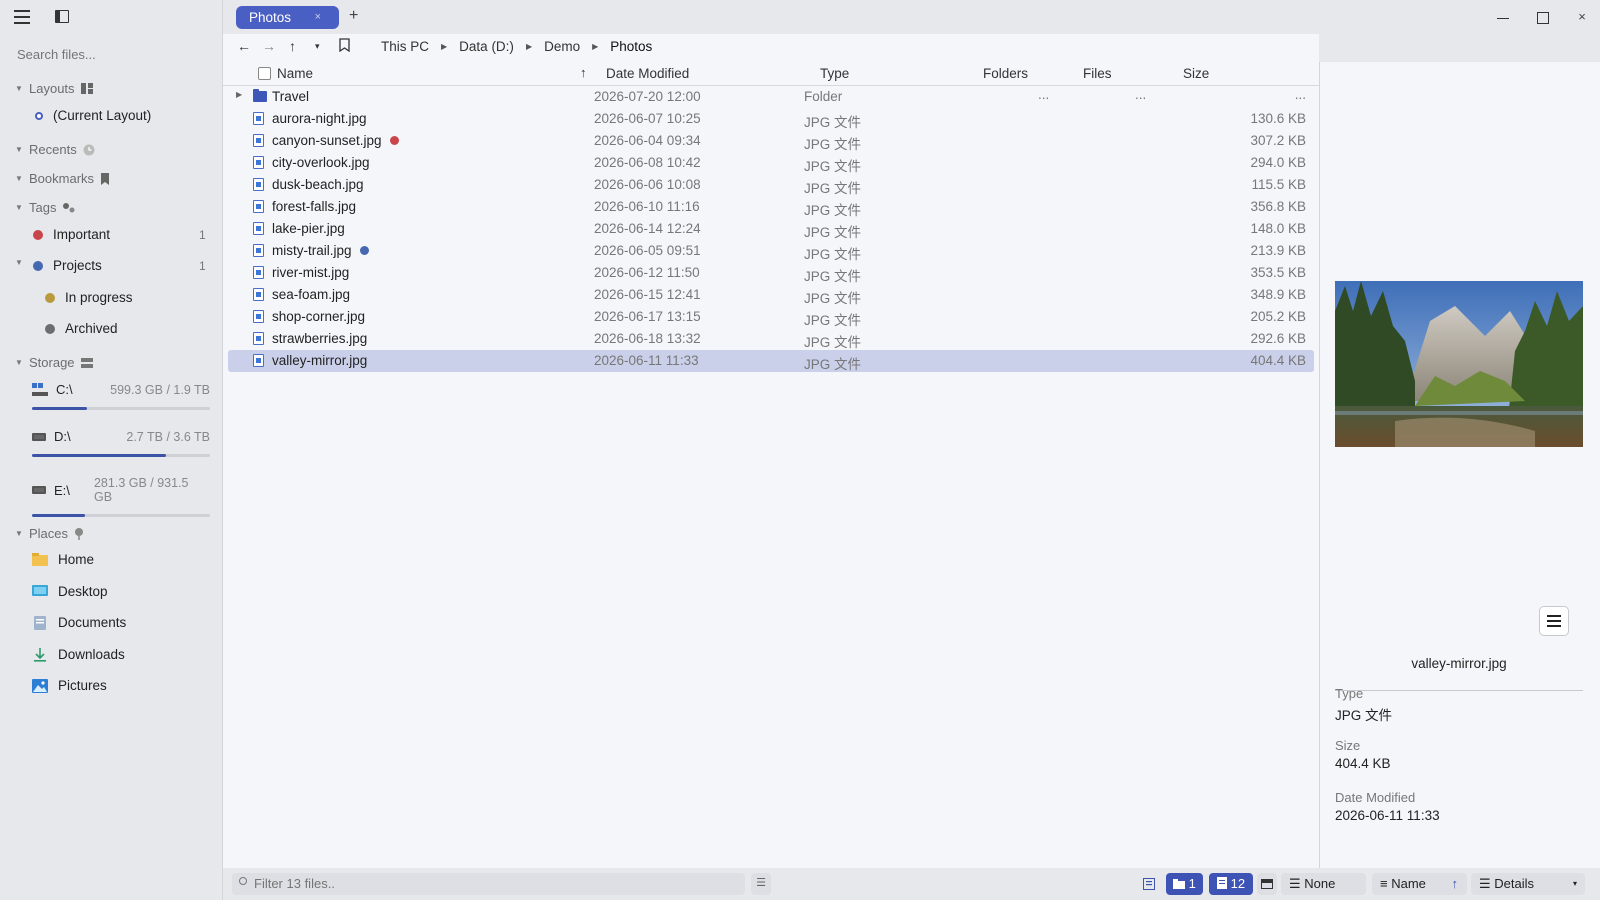 The width and height of the screenshot is (1600, 900). I want to click on back-button: ←, so click(244, 46).